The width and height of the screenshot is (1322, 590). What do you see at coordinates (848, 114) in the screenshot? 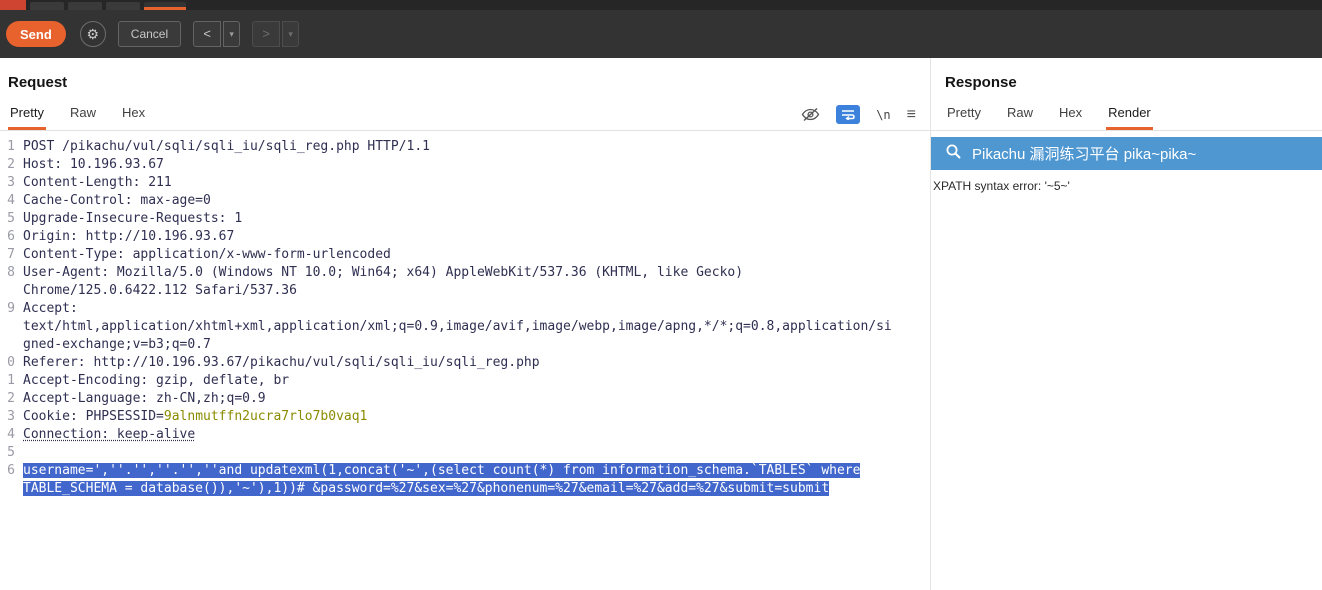
I see `word-wrap-toggle-icon` at bounding box center [848, 114].